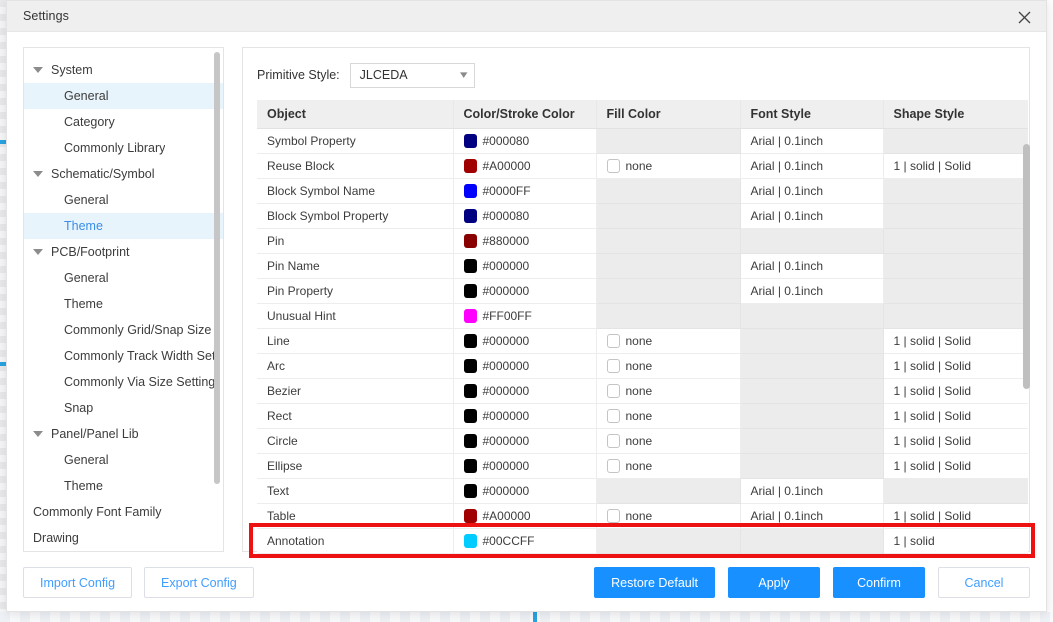  I want to click on table-row: Ellipse #000000 none 1 | solid | Solid, so click(642, 466).